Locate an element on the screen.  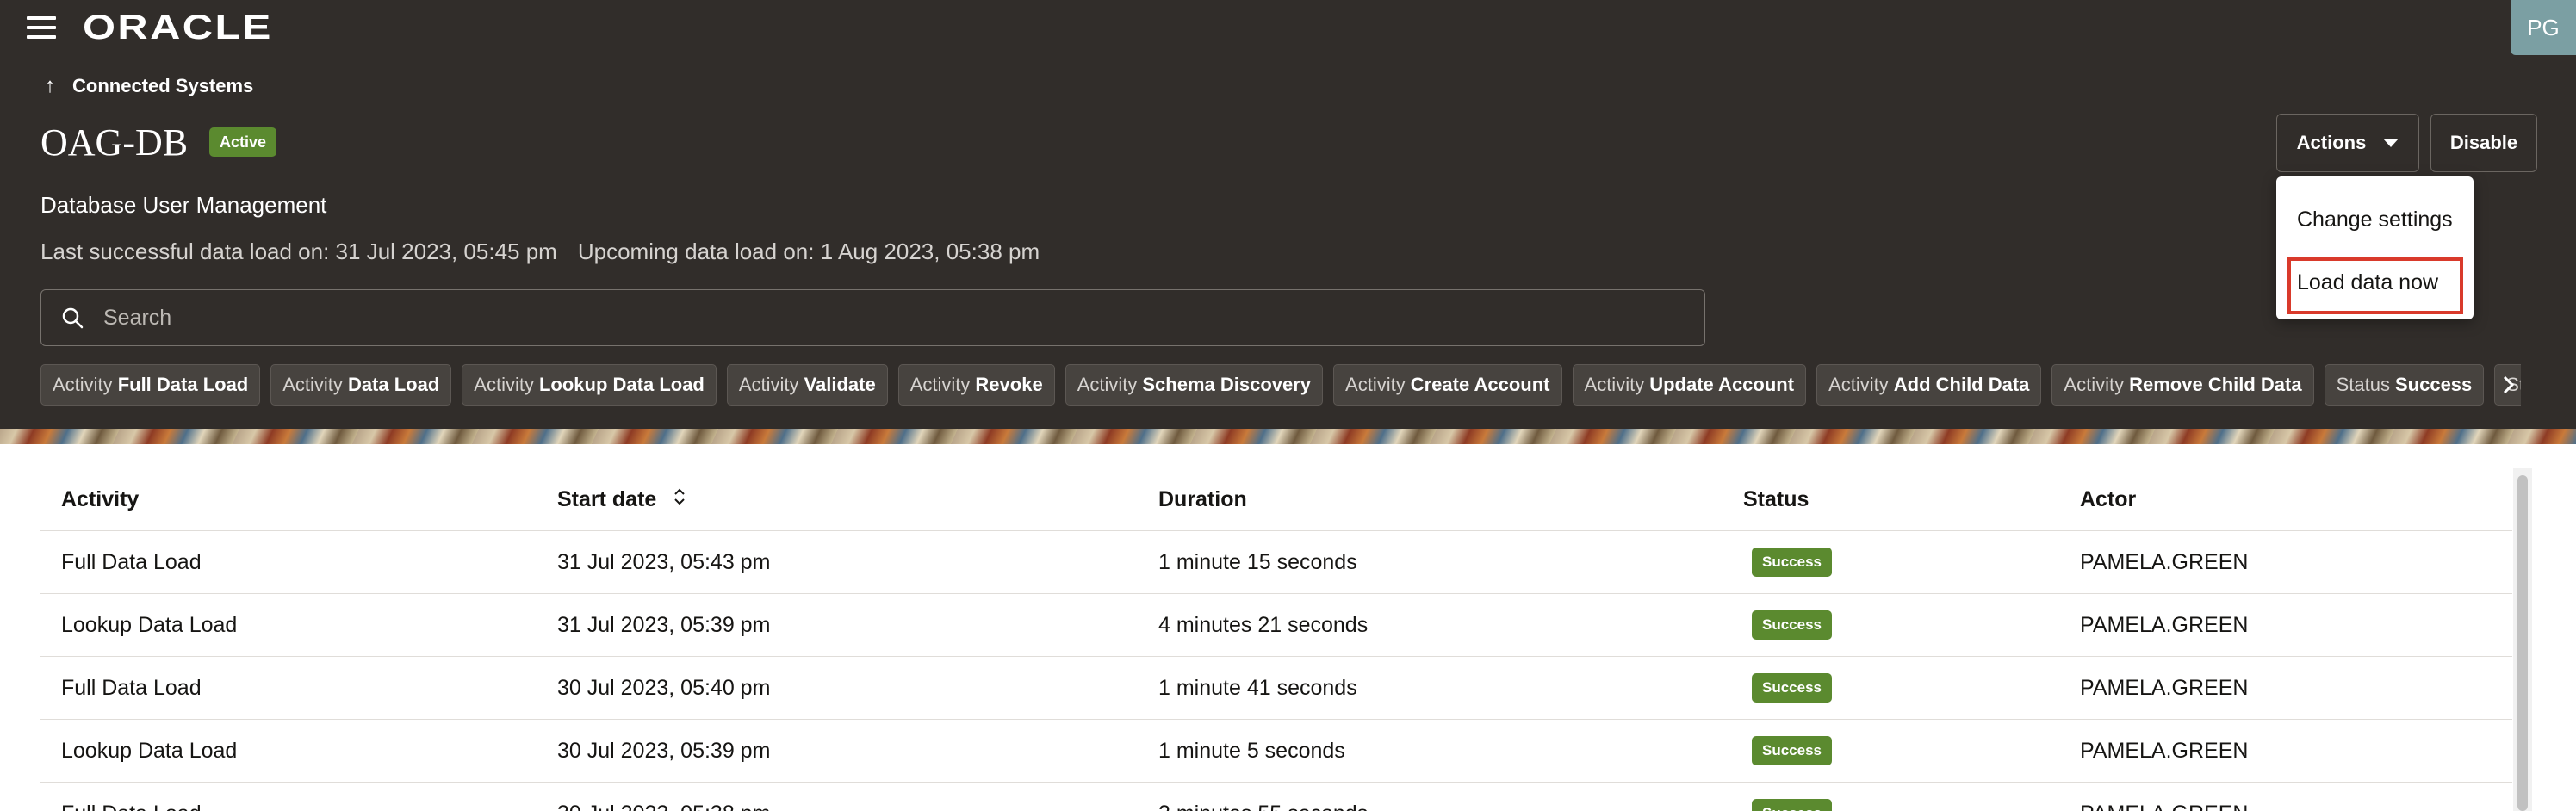
page-subtitle: Database User Management is located at coordinates (183, 205).